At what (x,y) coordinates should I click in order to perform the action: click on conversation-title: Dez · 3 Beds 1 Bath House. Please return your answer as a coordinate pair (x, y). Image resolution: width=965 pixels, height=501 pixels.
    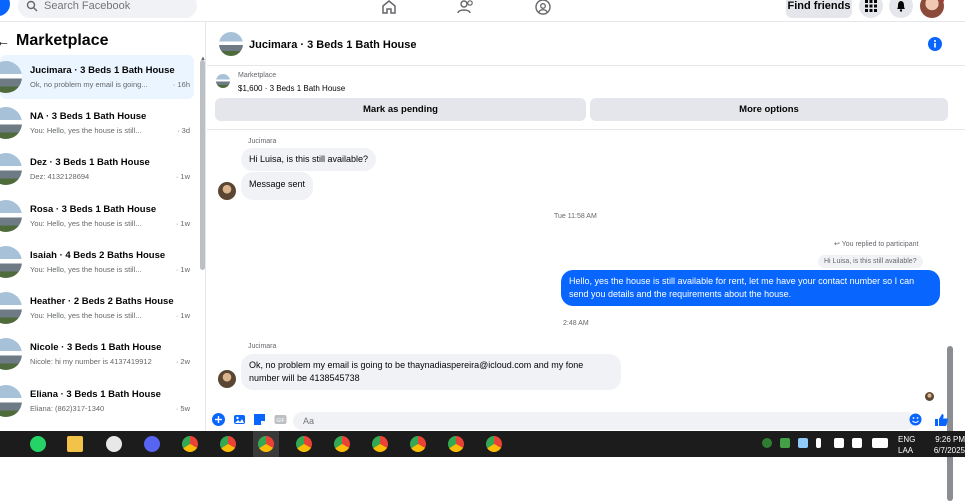
    Looking at the image, I should click on (90, 162).